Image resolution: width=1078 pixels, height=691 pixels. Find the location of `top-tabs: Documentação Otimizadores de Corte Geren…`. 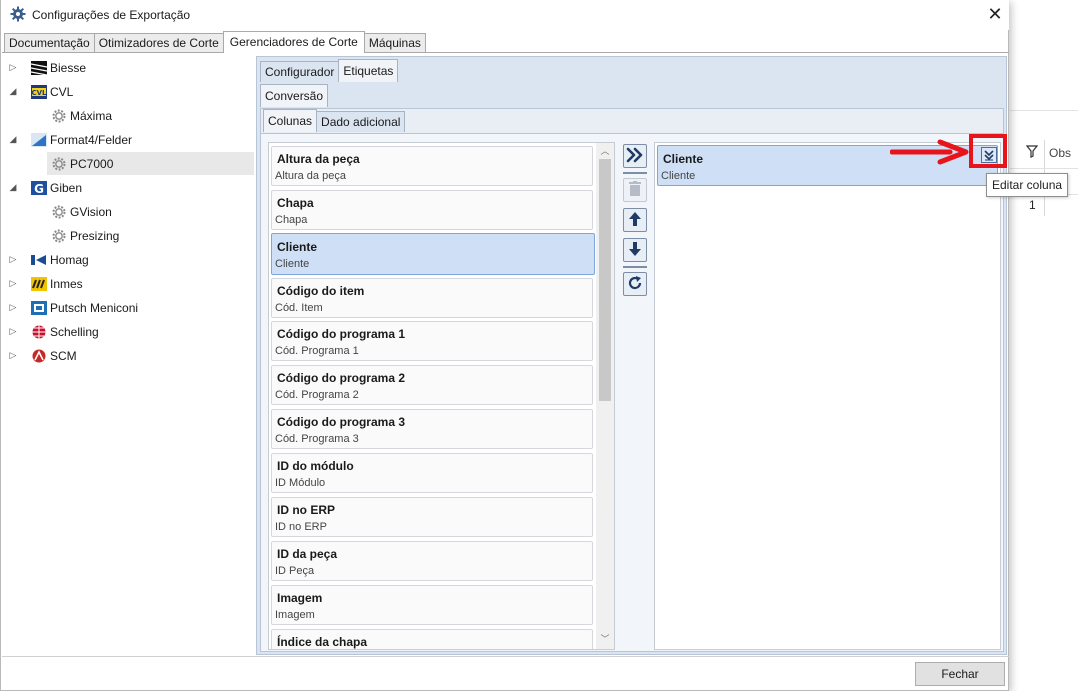

top-tabs: Documentação Otimizadores de Corte Geren… is located at coordinates (215, 42).